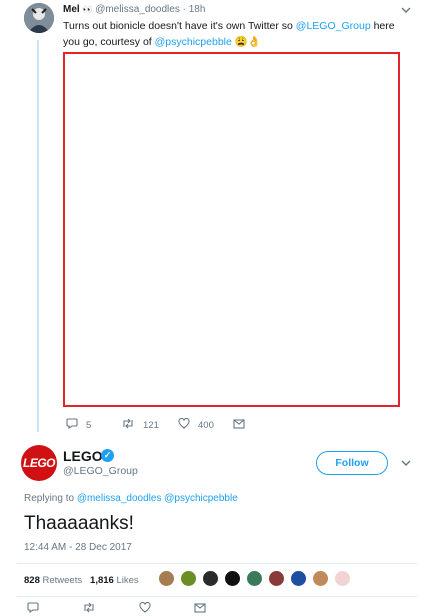 The width and height of the screenshot is (438, 616). Describe the element at coordinates (157, 498) in the screenshot. I see `replying-to-links: @melissa_doodles @psychicpebble` at that location.